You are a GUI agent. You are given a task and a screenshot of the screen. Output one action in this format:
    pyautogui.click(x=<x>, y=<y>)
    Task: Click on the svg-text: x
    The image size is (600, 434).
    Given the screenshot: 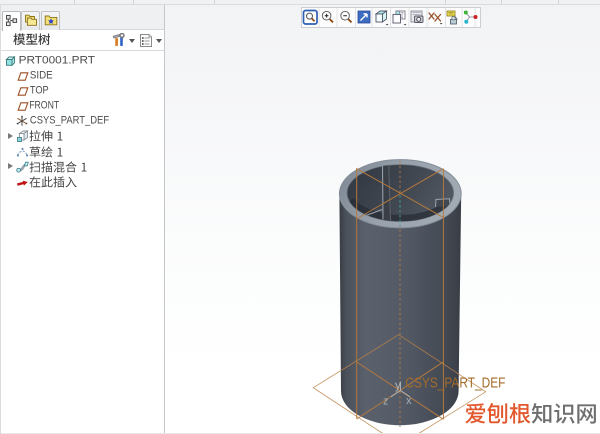 What is the action you would take?
    pyautogui.click(x=409, y=401)
    